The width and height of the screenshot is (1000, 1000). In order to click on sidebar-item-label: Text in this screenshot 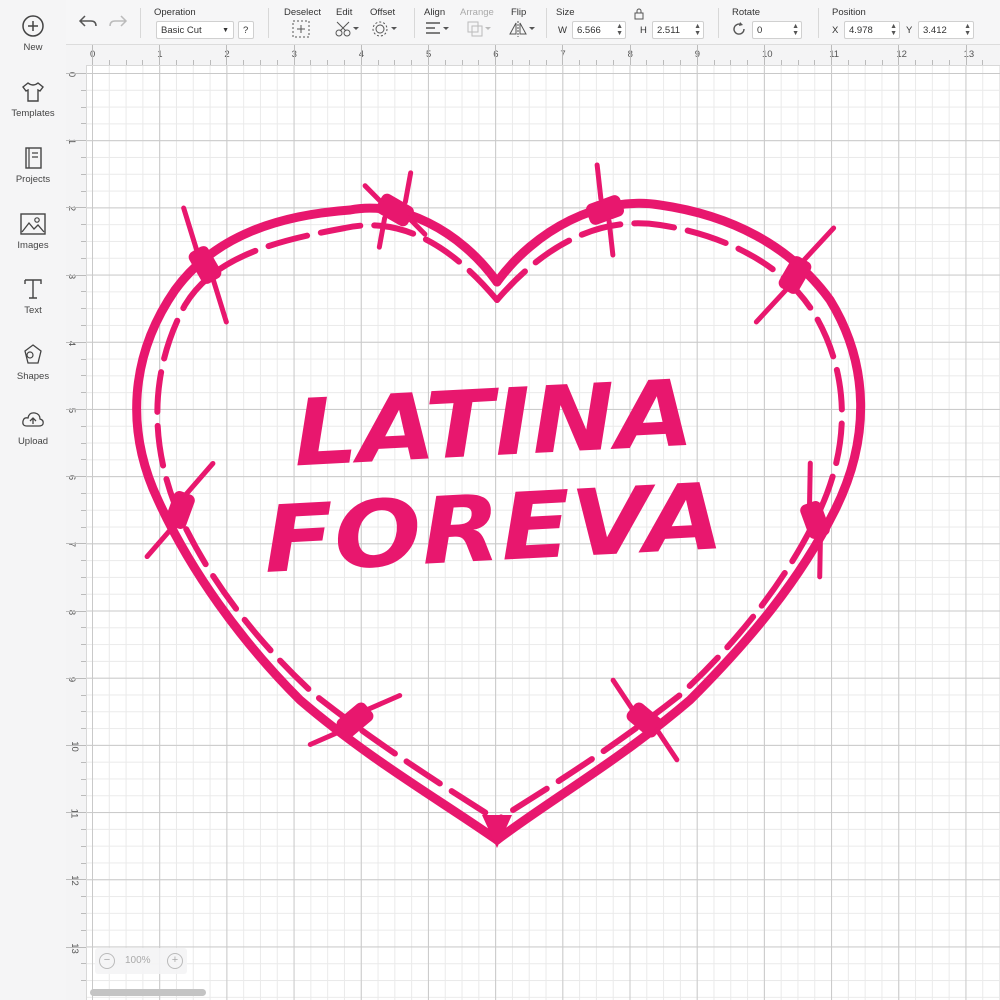, I will do `click(33, 310)`.